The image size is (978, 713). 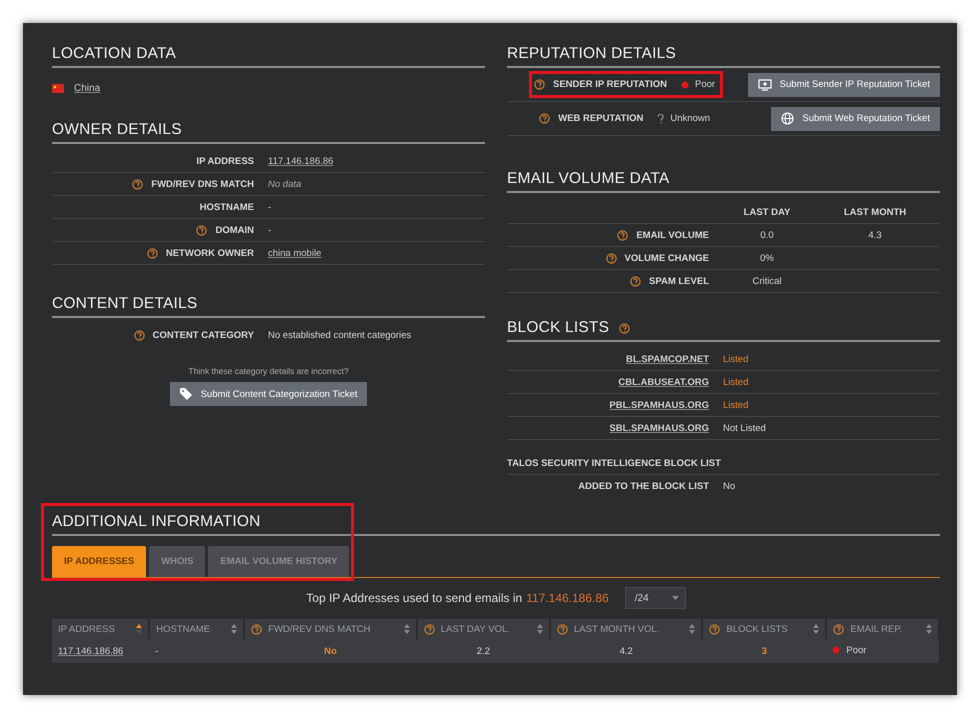 I want to click on submit-ticket-button: Submit Sender IP Reputation Ticket, so click(x=844, y=84).